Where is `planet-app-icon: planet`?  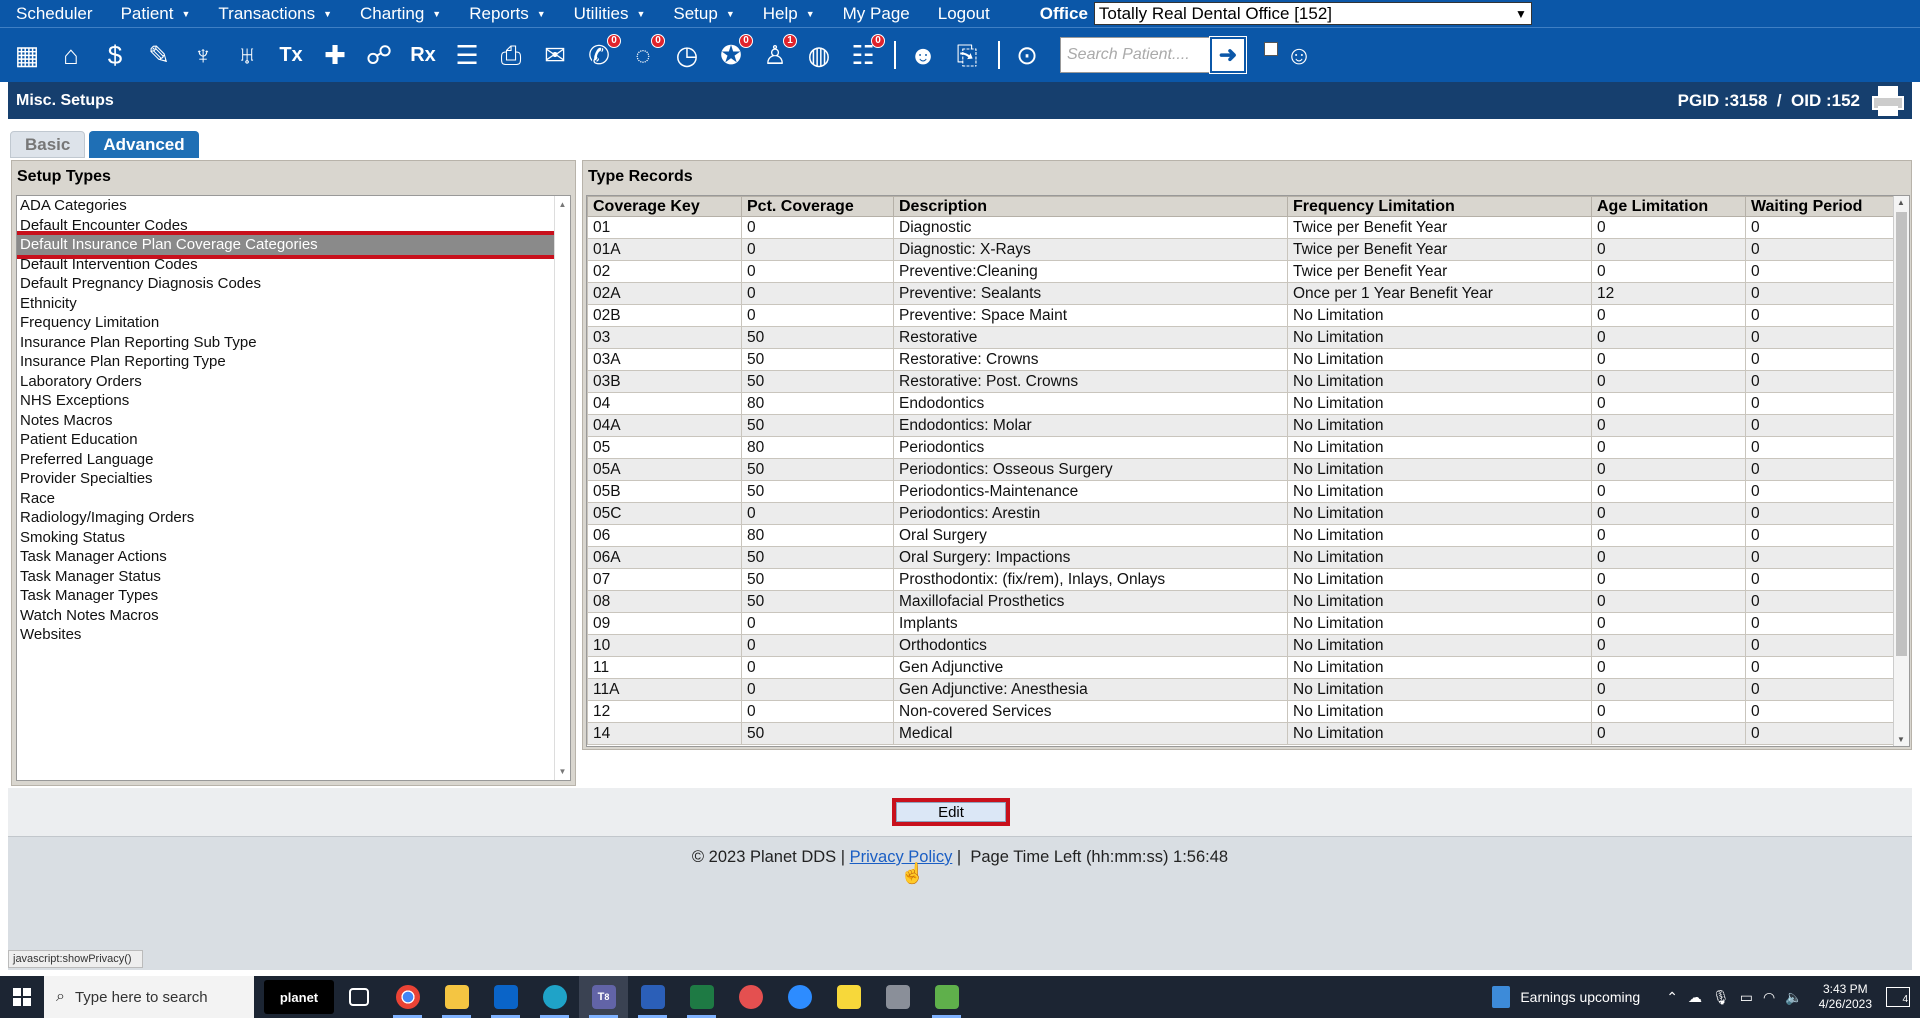
planet-app-icon: planet is located at coordinates (299, 997).